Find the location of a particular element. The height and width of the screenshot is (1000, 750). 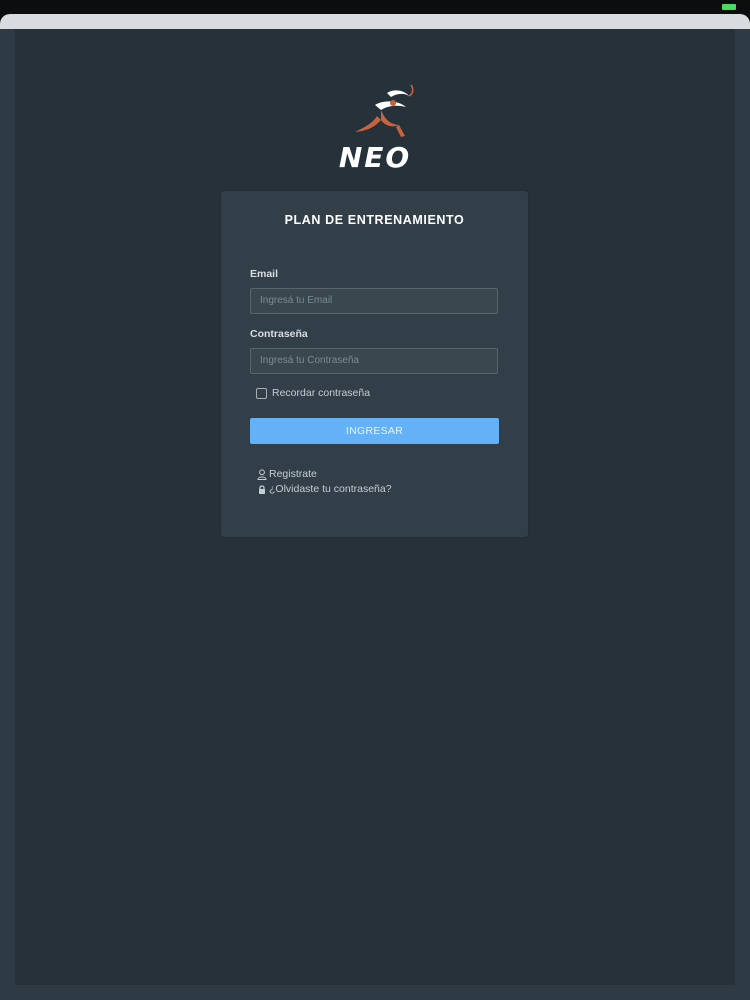

password-field: Ingresá tu Contraseña is located at coordinates (374, 361).